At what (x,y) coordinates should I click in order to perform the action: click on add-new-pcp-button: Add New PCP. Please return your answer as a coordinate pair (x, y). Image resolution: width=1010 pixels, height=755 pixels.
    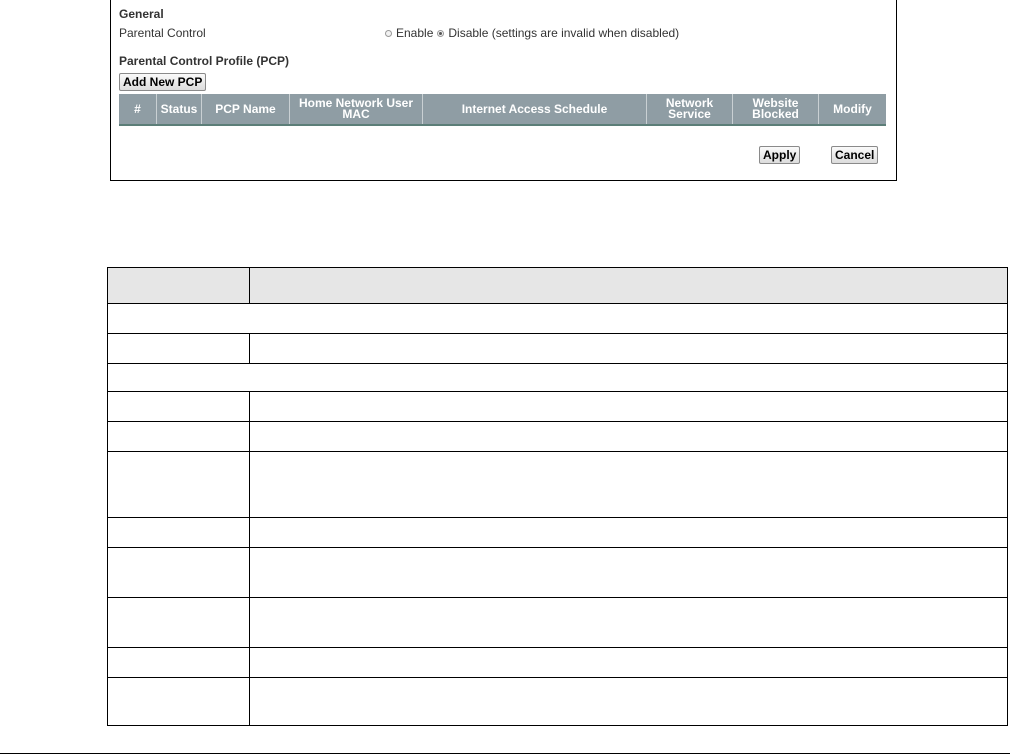
    Looking at the image, I should click on (163, 82).